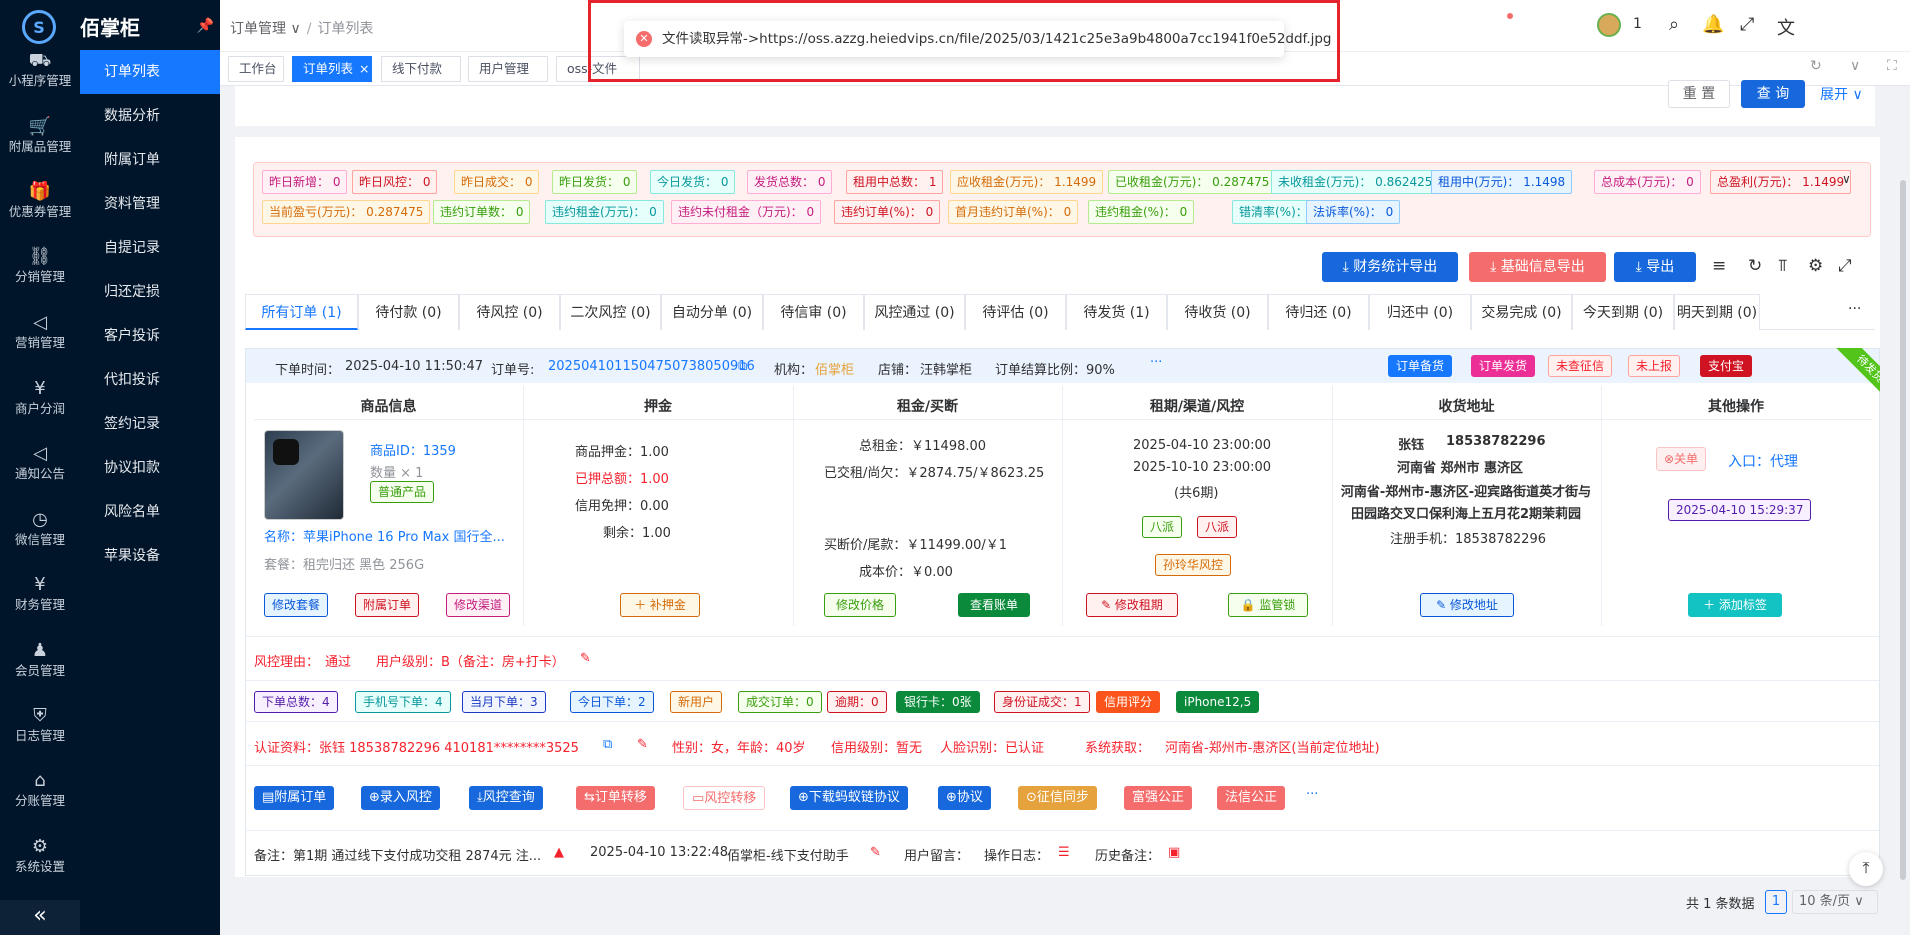  I want to click on translate-icon: 文, so click(1786, 27).